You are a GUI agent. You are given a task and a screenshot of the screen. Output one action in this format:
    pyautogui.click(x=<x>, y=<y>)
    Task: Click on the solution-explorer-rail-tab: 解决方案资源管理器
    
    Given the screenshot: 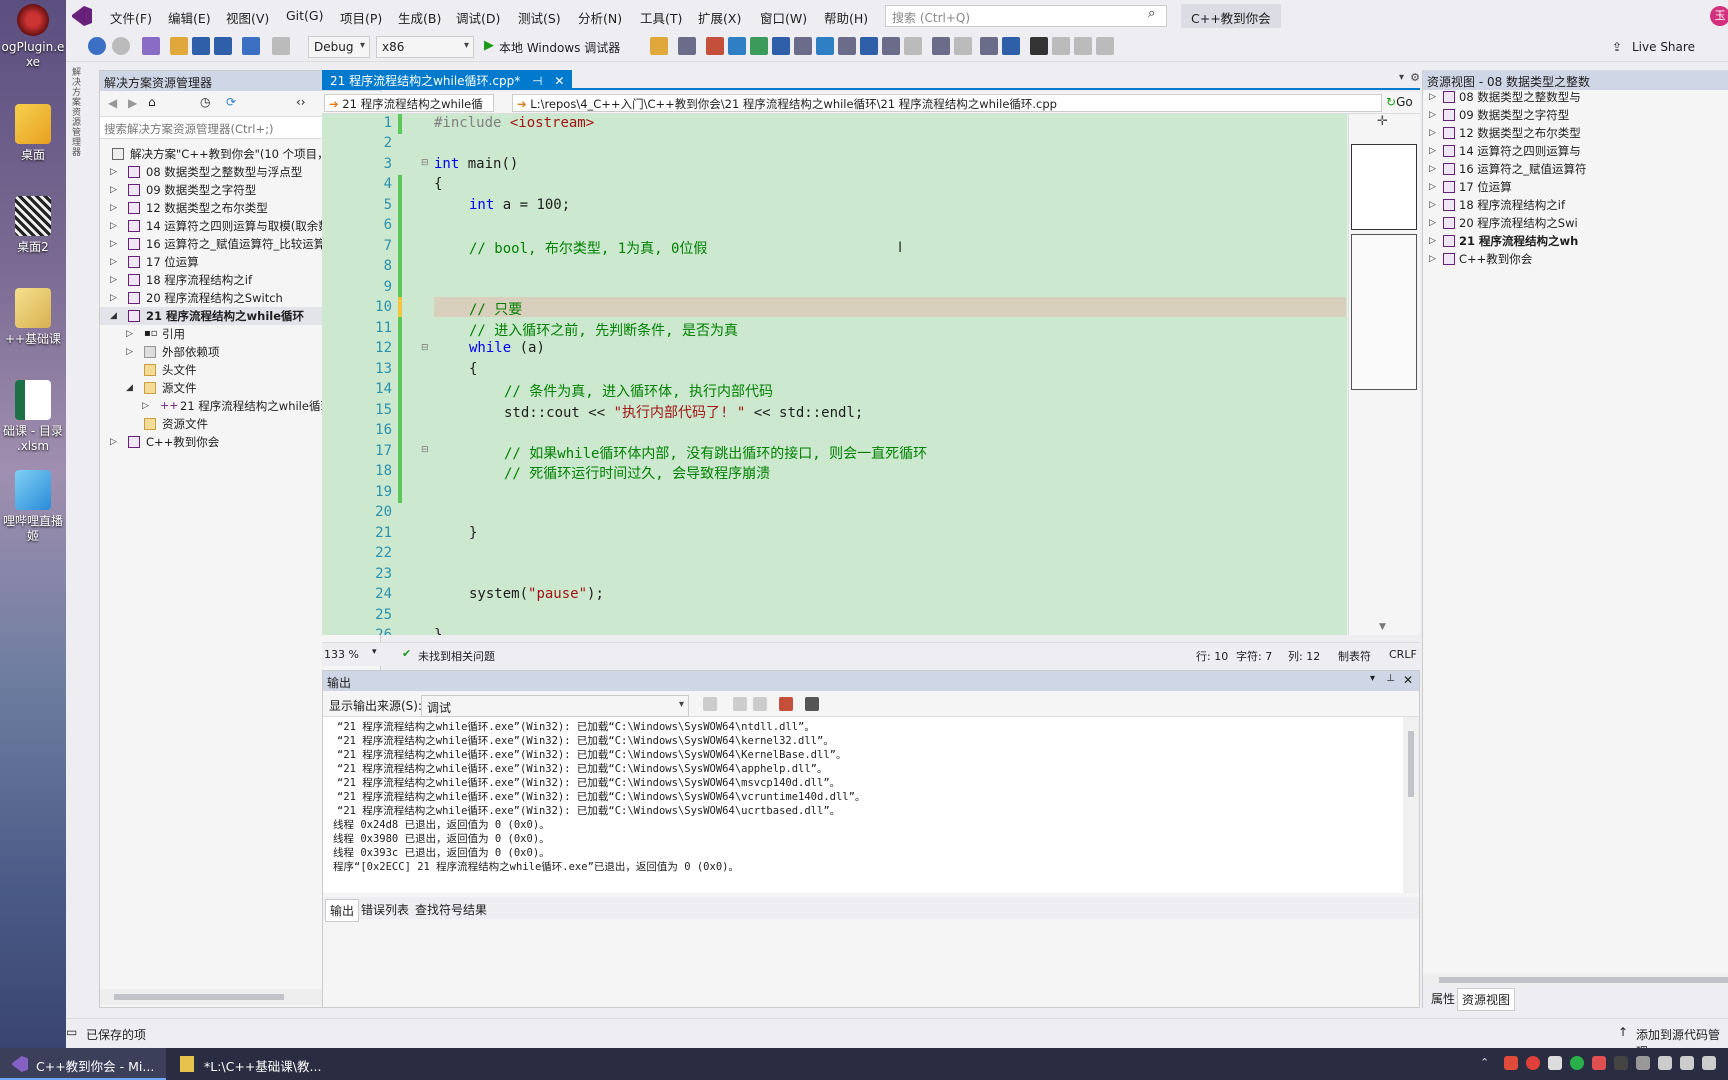 What is the action you would take?
    pyautogui.click(x=78, y=116)
    